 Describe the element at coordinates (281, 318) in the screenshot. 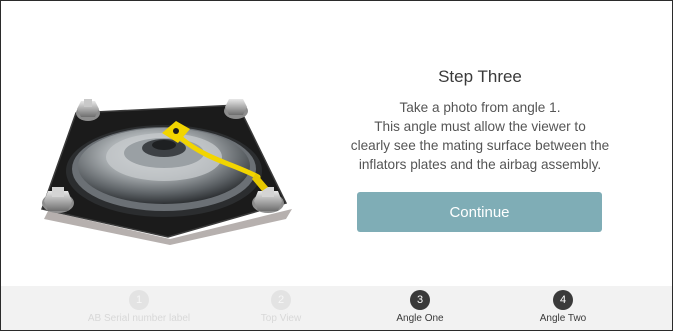

I see `step-label: Top View` at that location.